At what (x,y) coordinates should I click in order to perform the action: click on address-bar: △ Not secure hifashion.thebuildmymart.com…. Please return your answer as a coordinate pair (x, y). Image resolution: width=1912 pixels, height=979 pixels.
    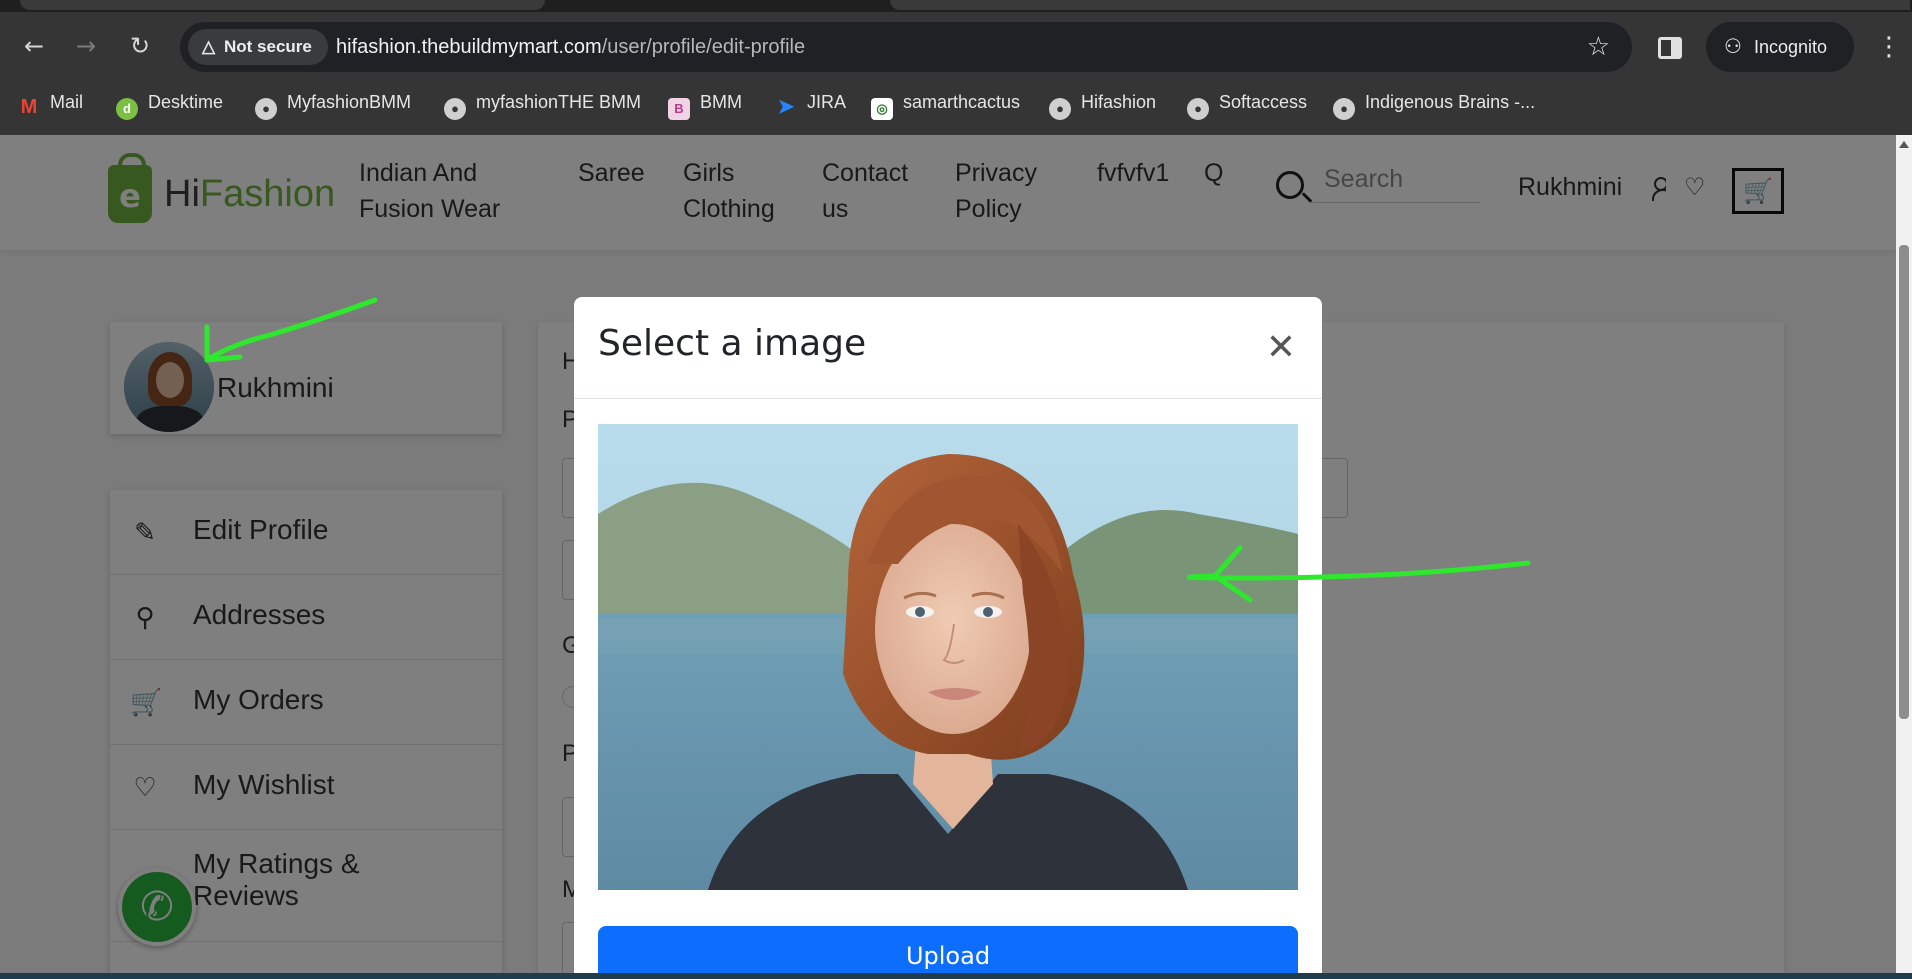
    Looking at the image, I should click on (906, 47).